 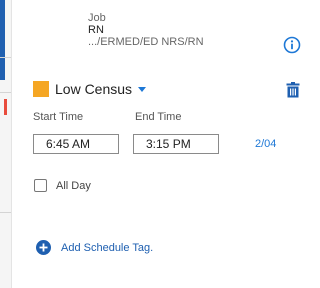 What do you see at coordinates (40, 185) in the screenshot?
I see `all-day-checkbox` at bounding box center [40, 185].